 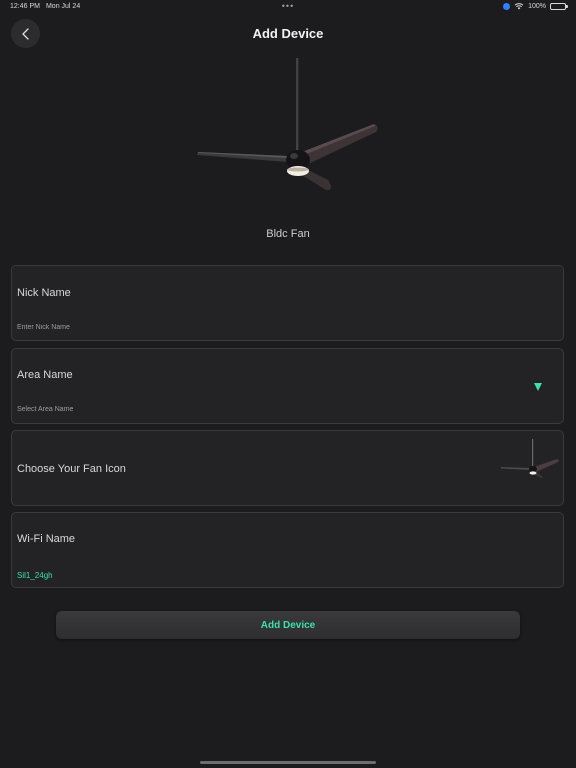 I want to click on device-type-label: Bldc Fan, so click(x=288, y=234).